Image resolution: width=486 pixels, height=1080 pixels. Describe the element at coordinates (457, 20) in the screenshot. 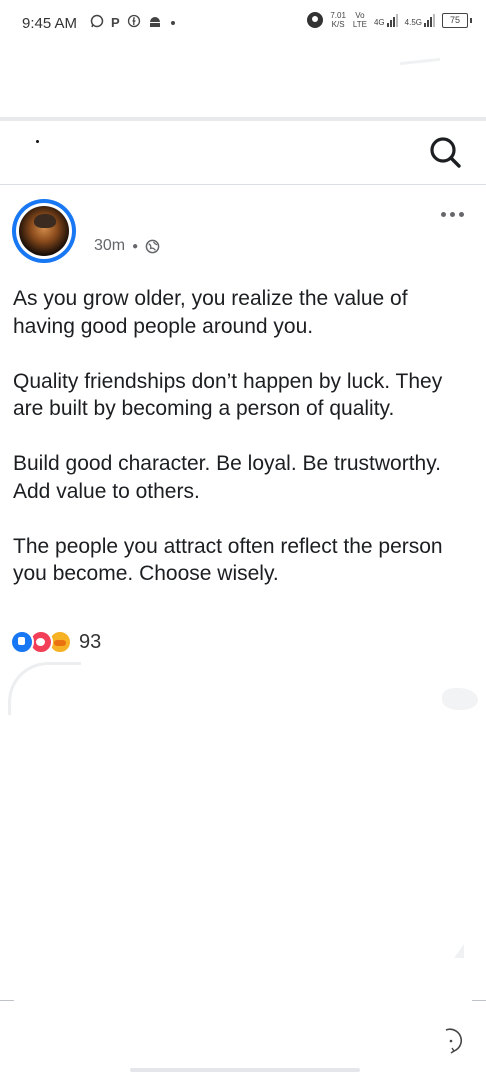

I see `battery-icon: 75` at that location.